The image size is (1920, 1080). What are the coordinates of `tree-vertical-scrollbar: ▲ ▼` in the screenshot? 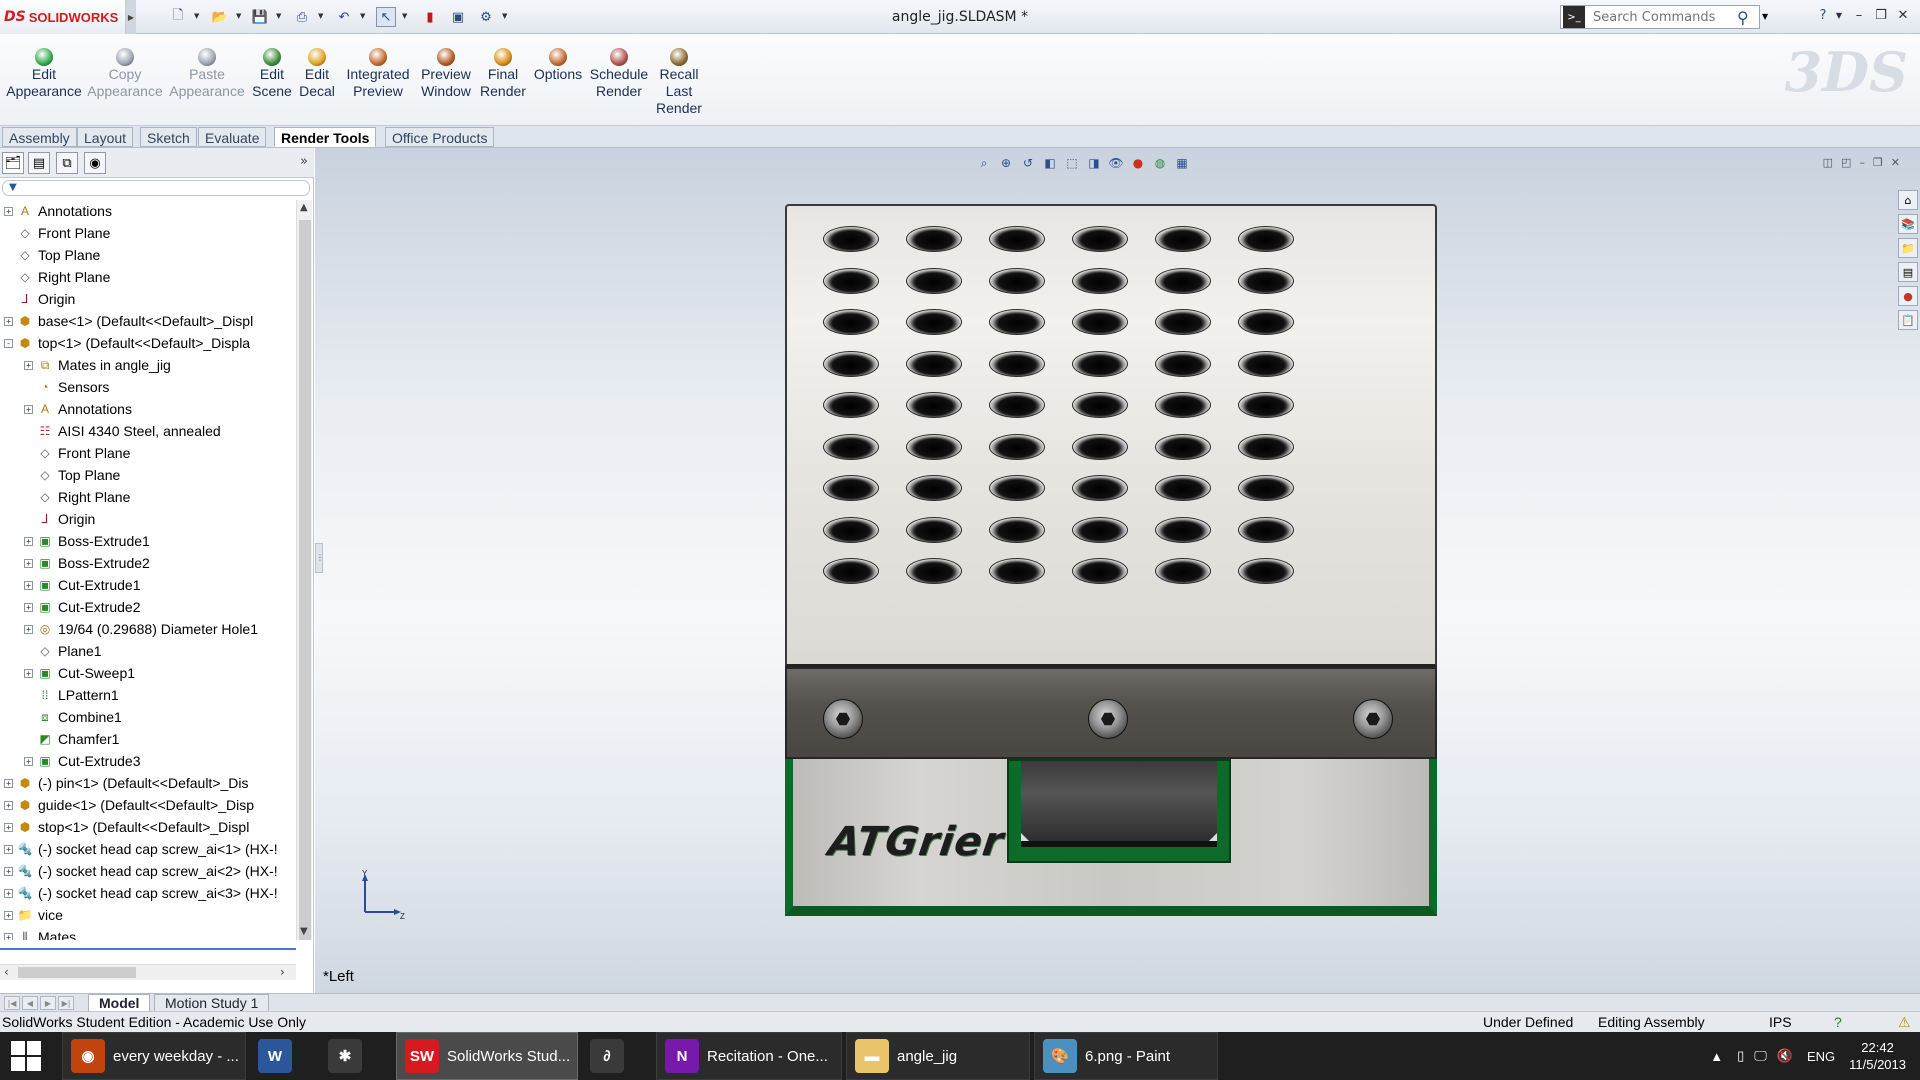 It's located at (304, 570).